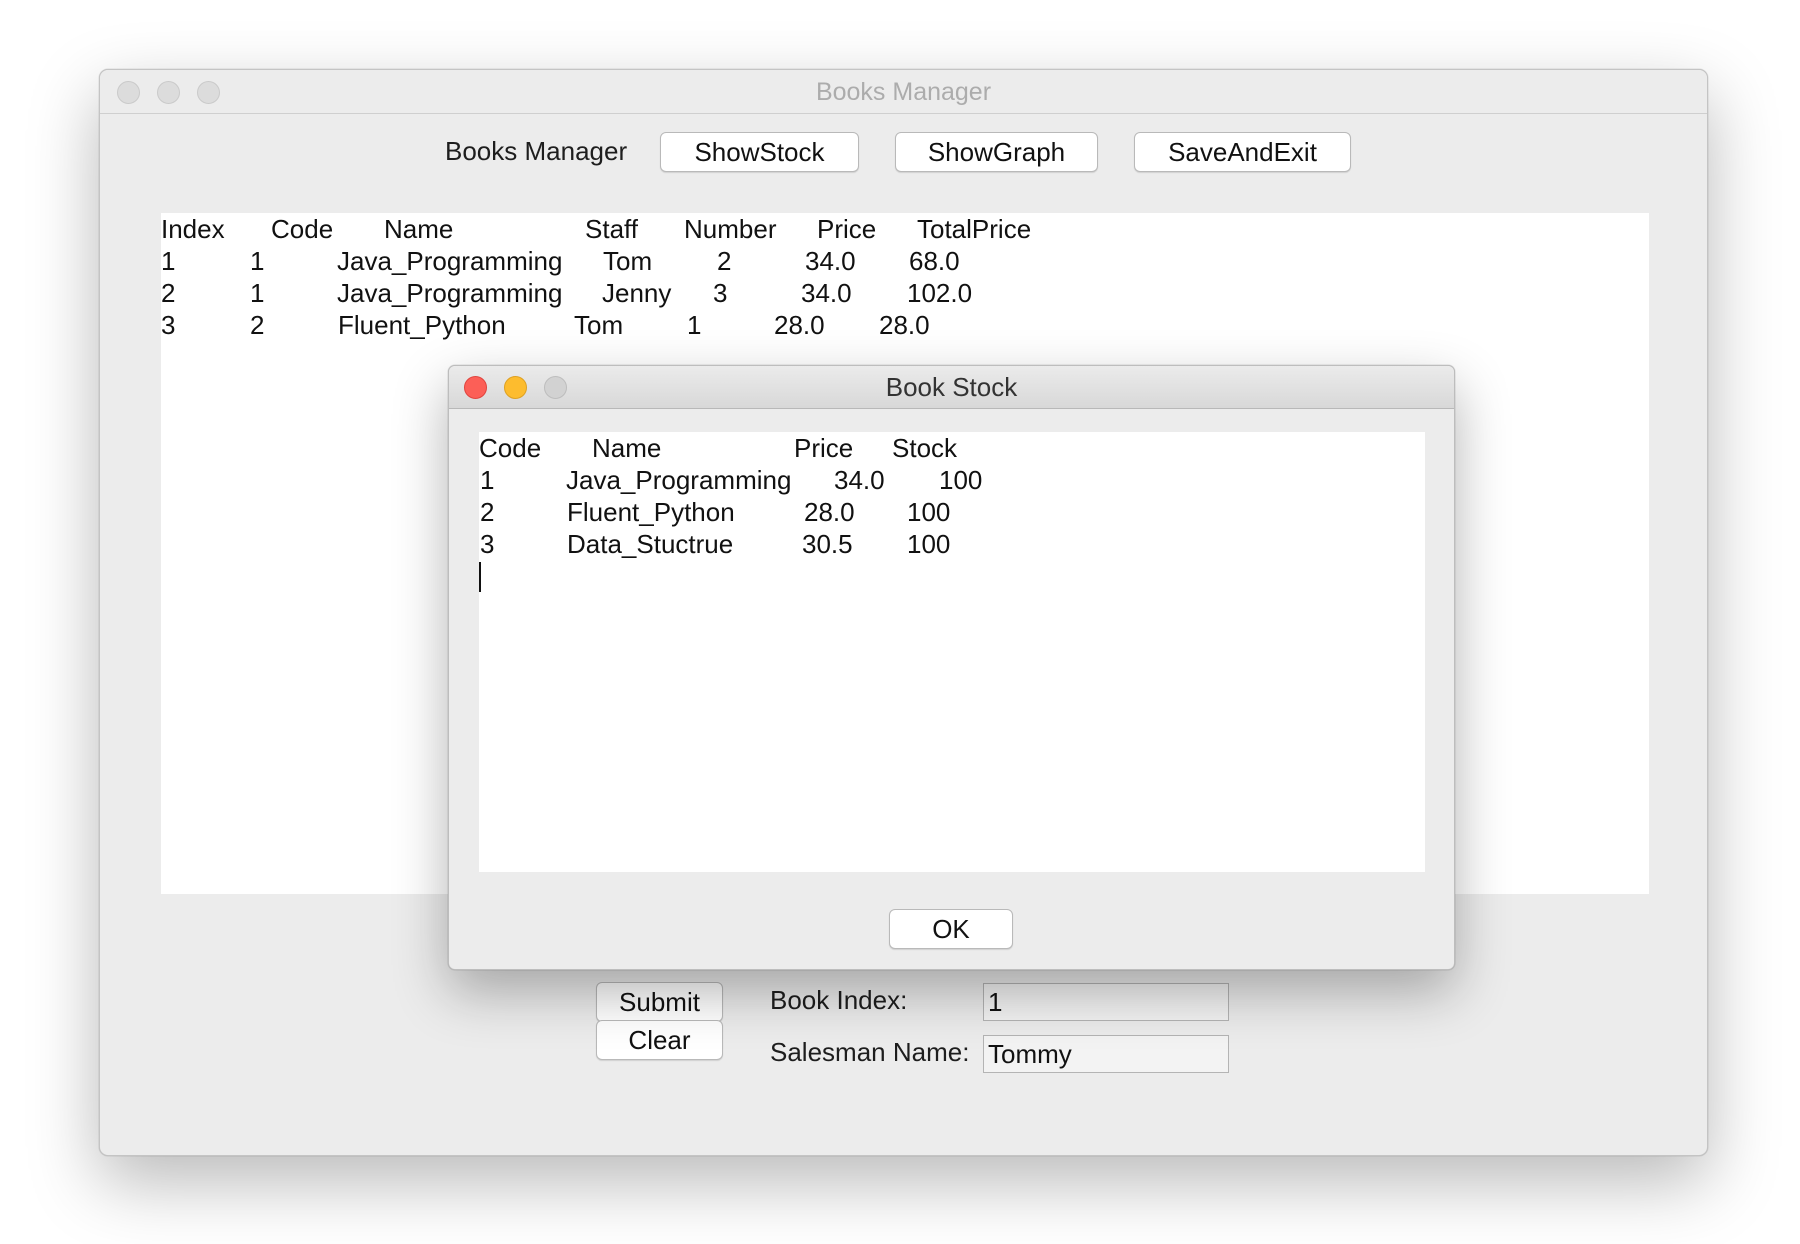 The width and height of the screenshot is (1800, 1244). What do you see at coordinates (996, 152) in the screenshot?
I see `show-graph-button: ShowGraph` at bounding box center [996, 152].